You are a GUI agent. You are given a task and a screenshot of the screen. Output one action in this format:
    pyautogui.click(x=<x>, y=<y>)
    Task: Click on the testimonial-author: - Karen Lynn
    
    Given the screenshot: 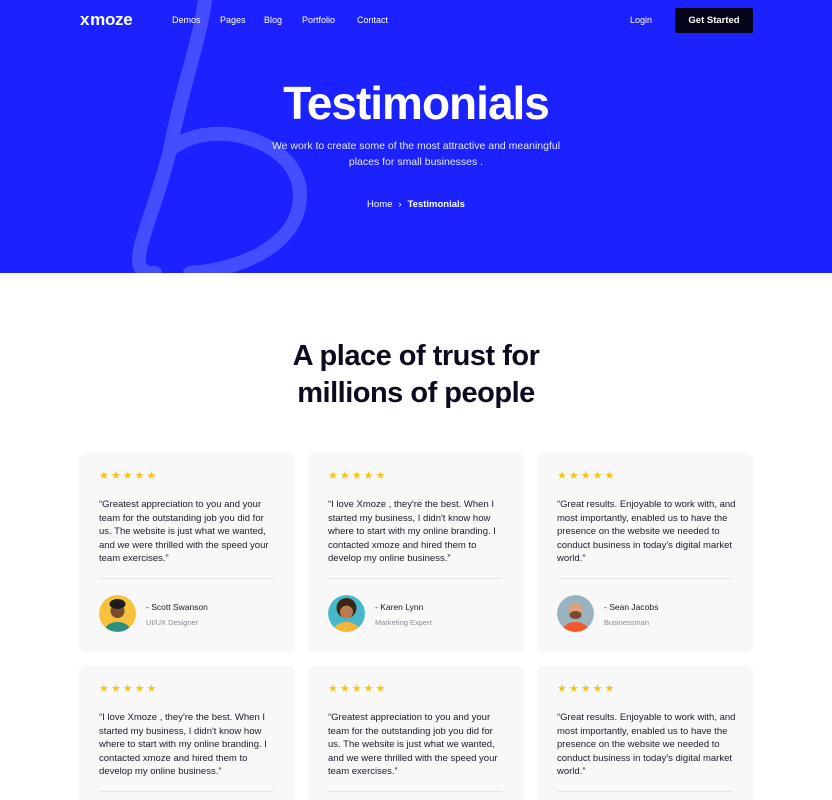 What is the action you would take?
    pyautogui.click(x=399, y=607)
    